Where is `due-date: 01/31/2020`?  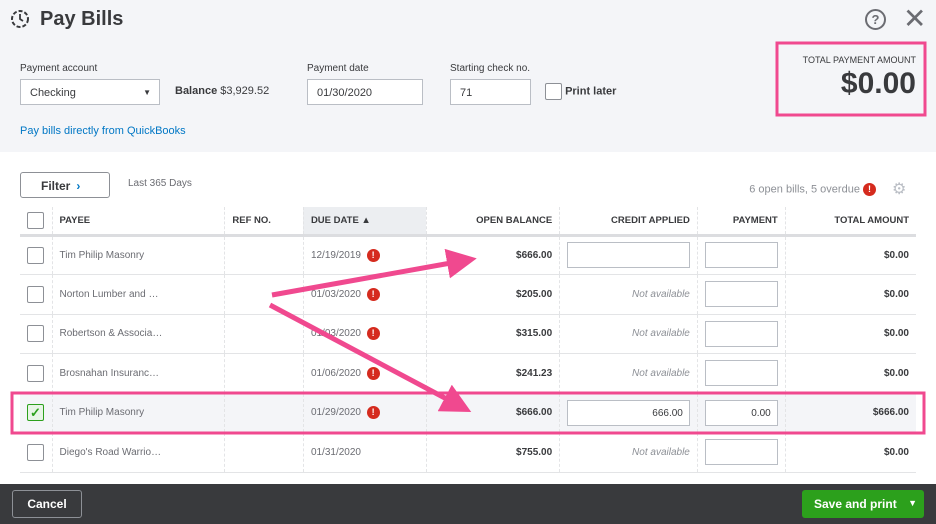
due-date: 01/31/2020 is located at coordinates (364, 452).